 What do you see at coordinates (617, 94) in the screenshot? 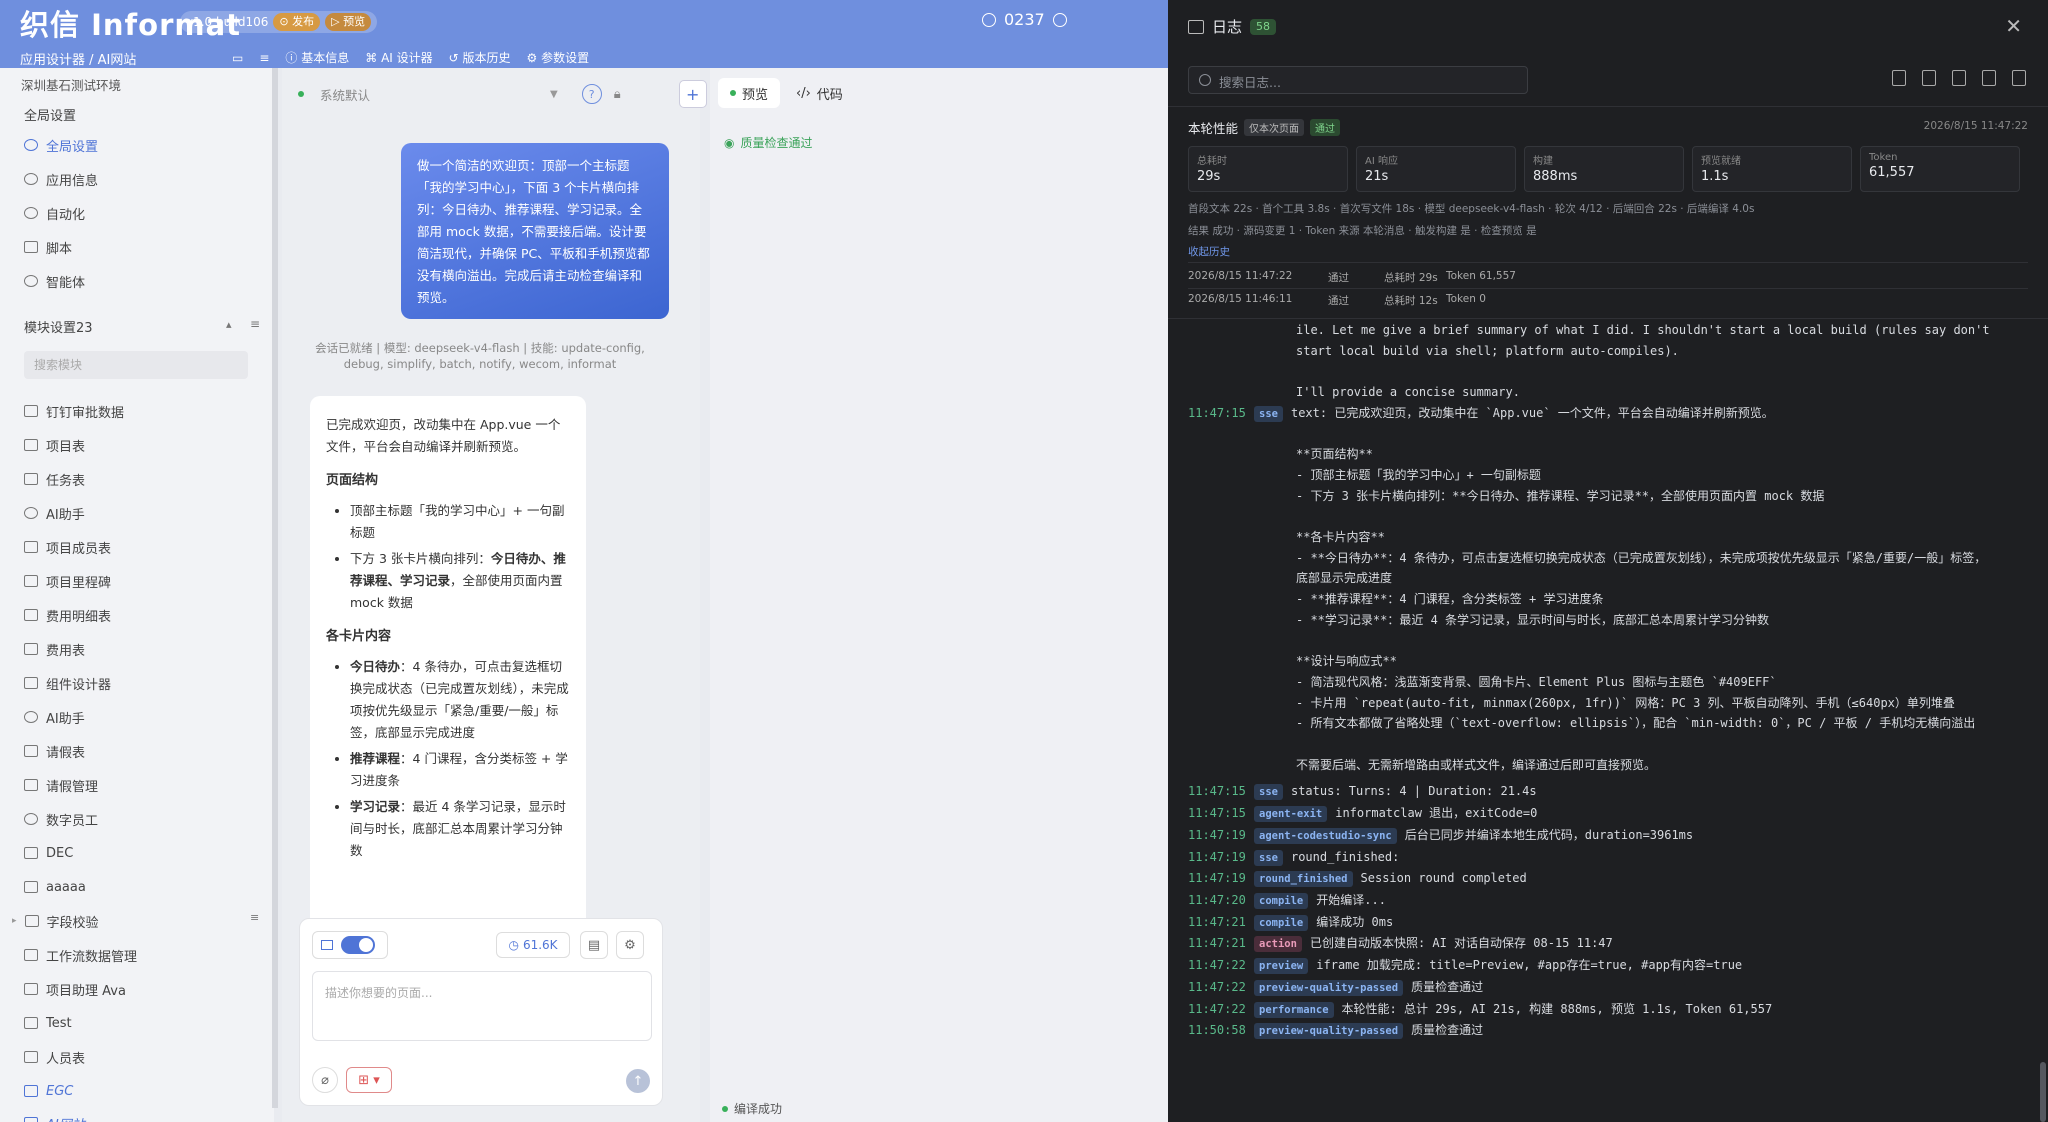
I see `lock-icon: 🔒︎` at bounding box center [617, 94].